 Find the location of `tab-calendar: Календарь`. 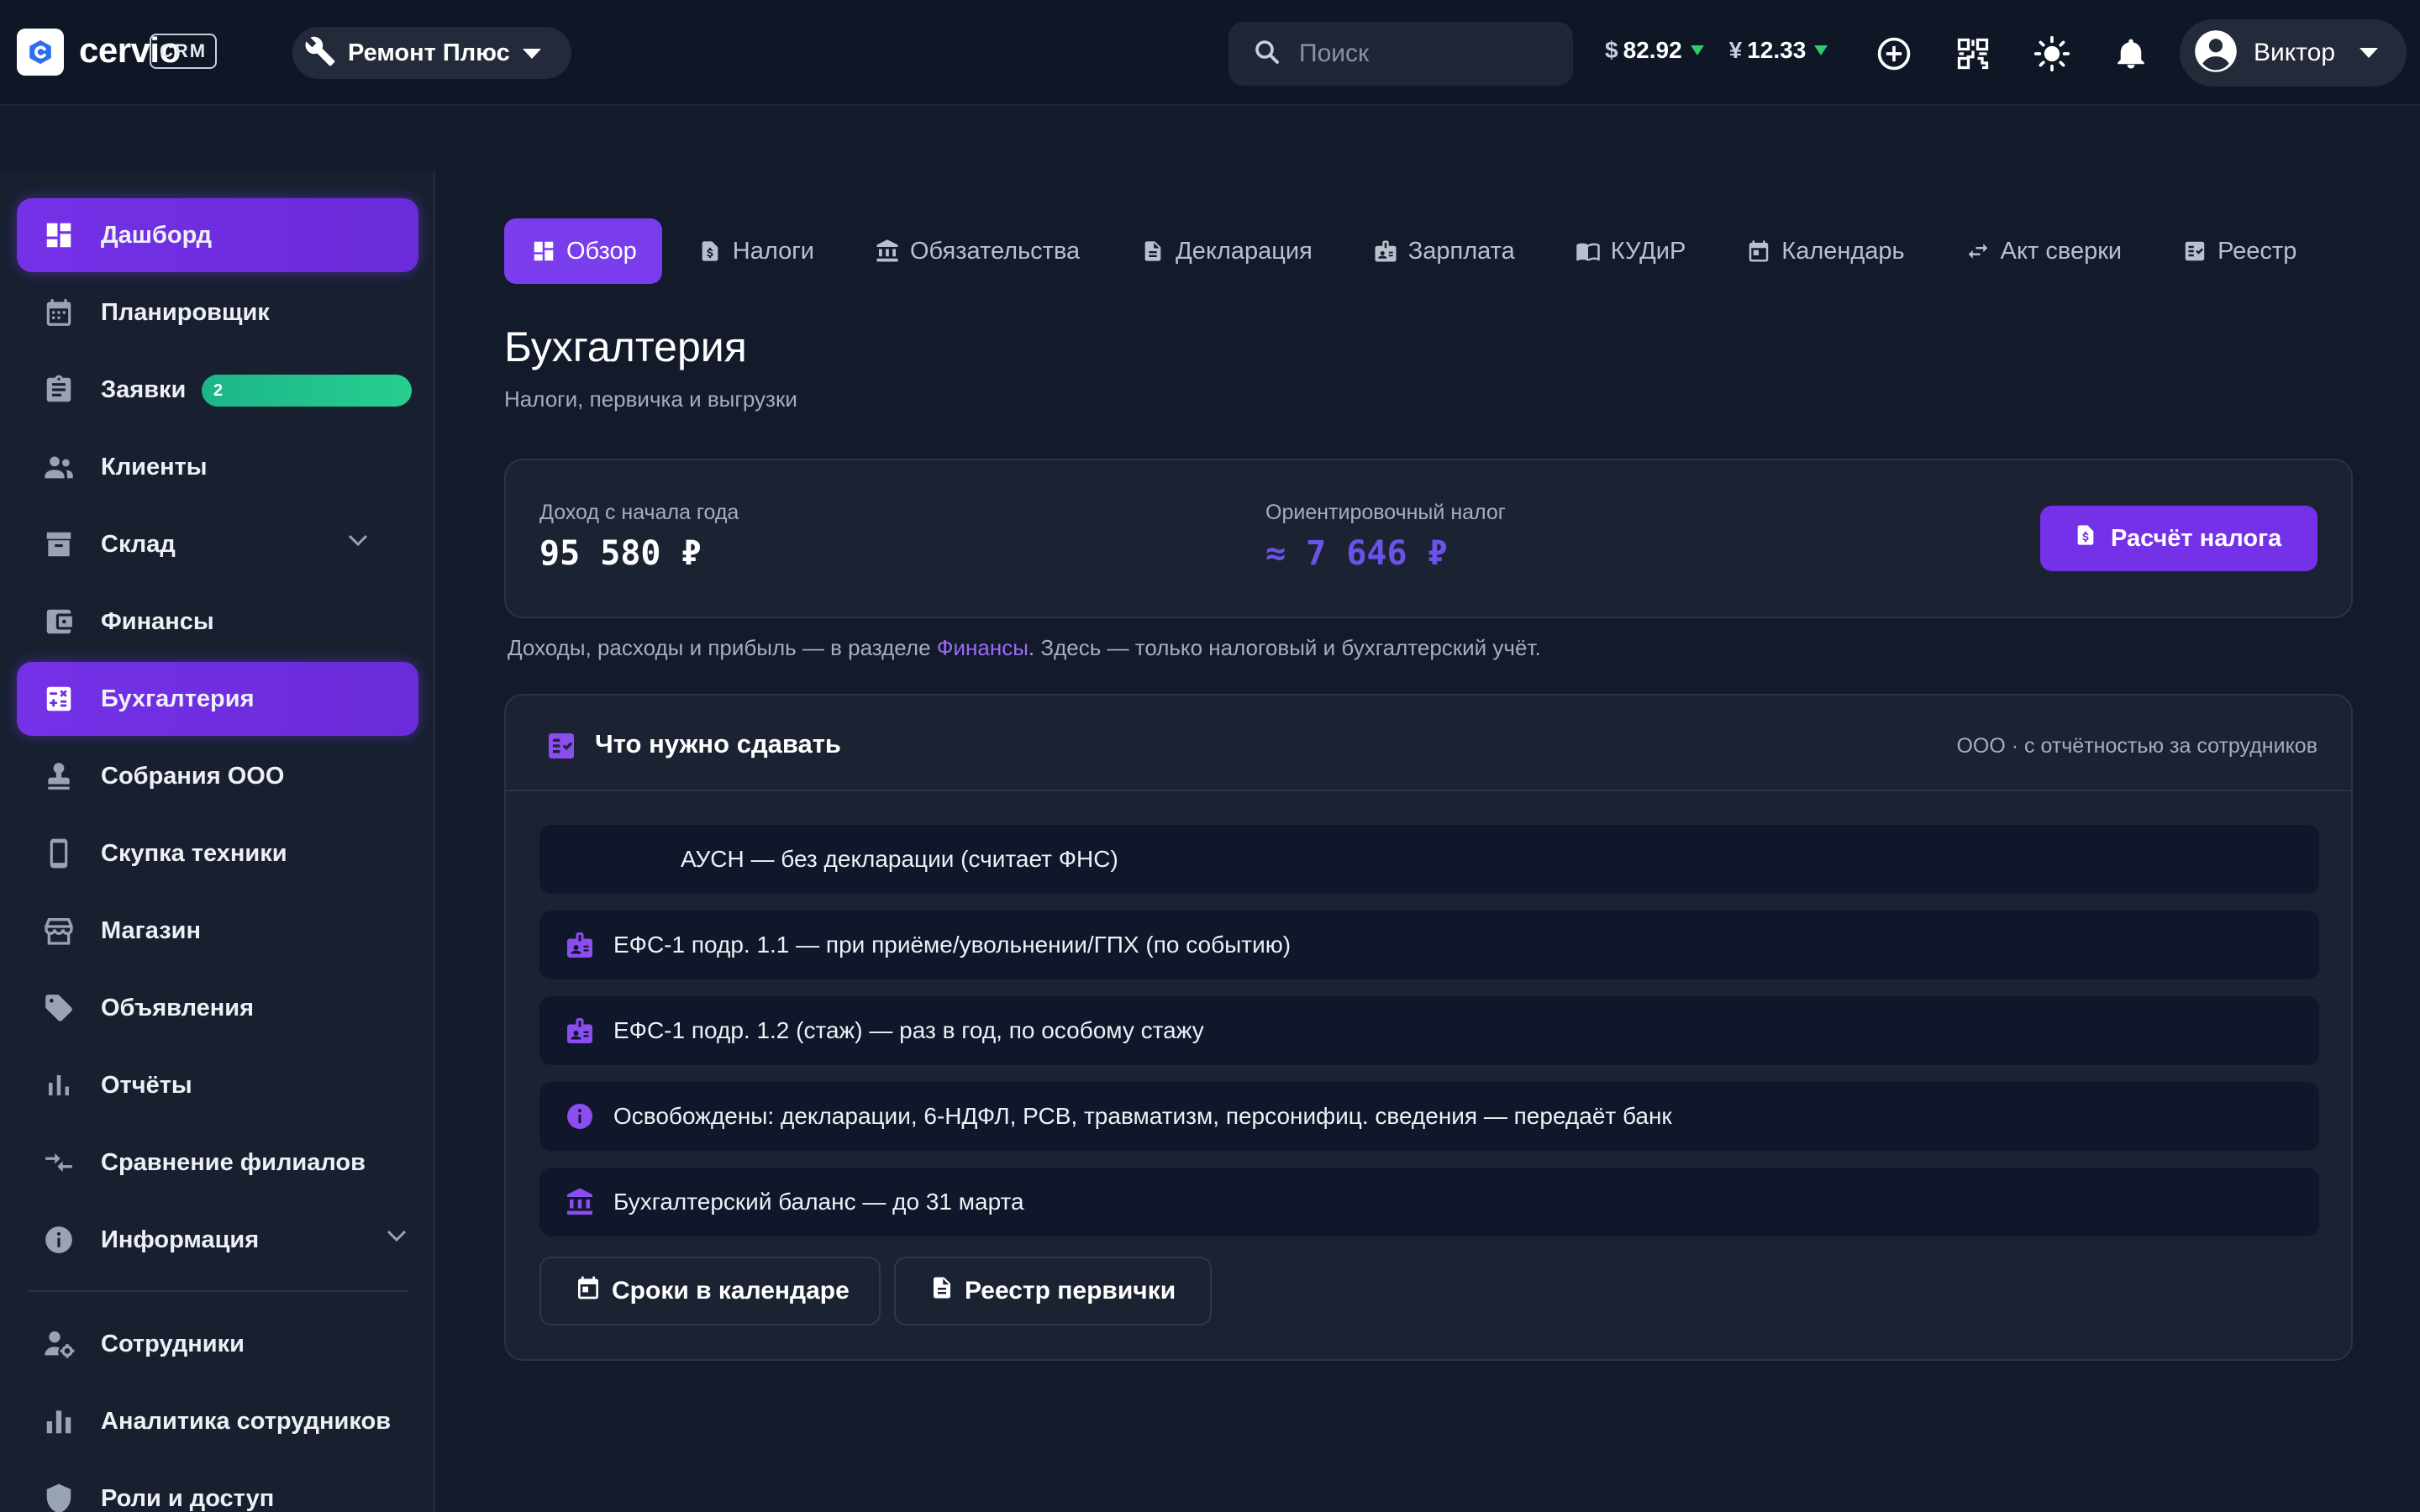

tab-calendar: Календарь is located at coordinates (1824, 251).